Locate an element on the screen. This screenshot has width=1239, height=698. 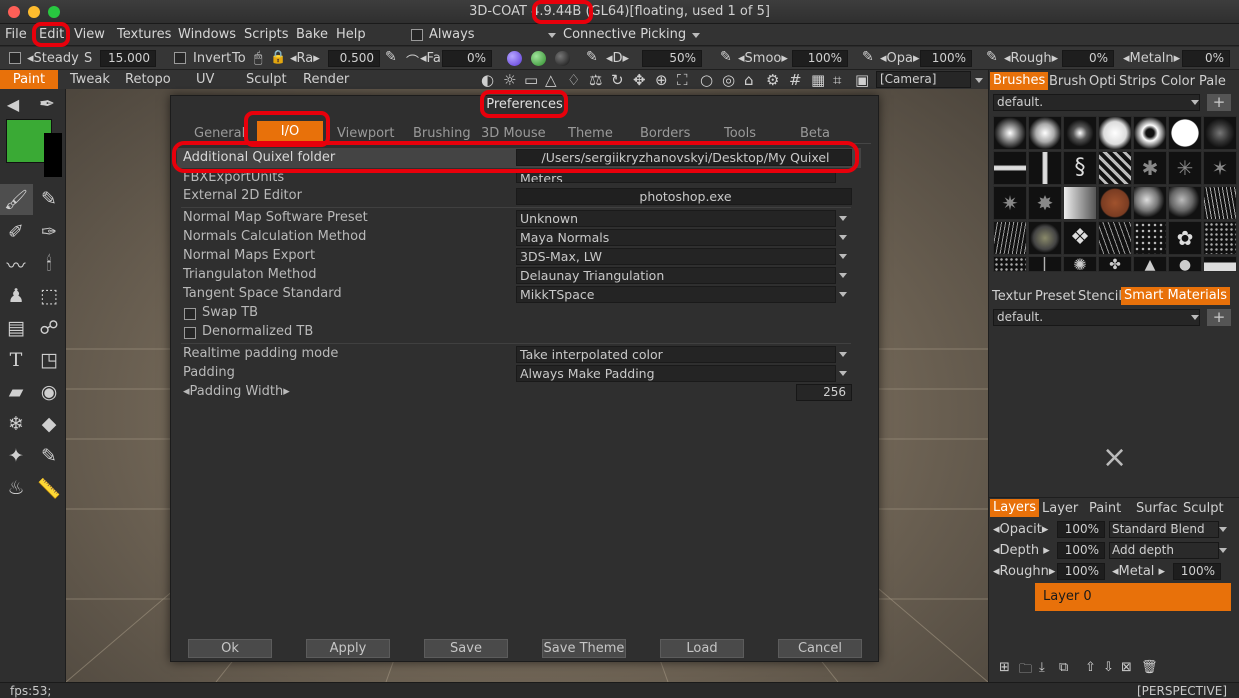
screenshot-icon: ▣ is located at coordinates (862, 80).